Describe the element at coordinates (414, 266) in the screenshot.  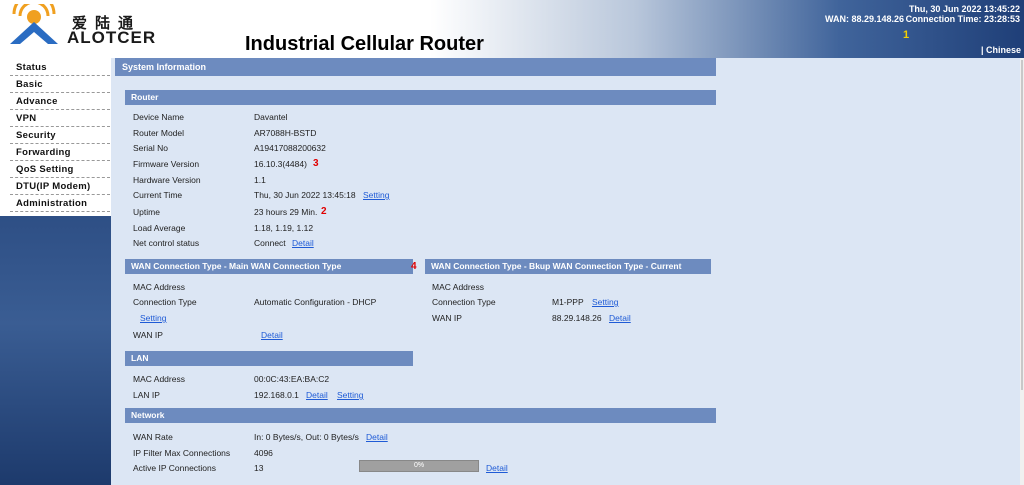
I see `annotation-marker-4: 4` at that location.